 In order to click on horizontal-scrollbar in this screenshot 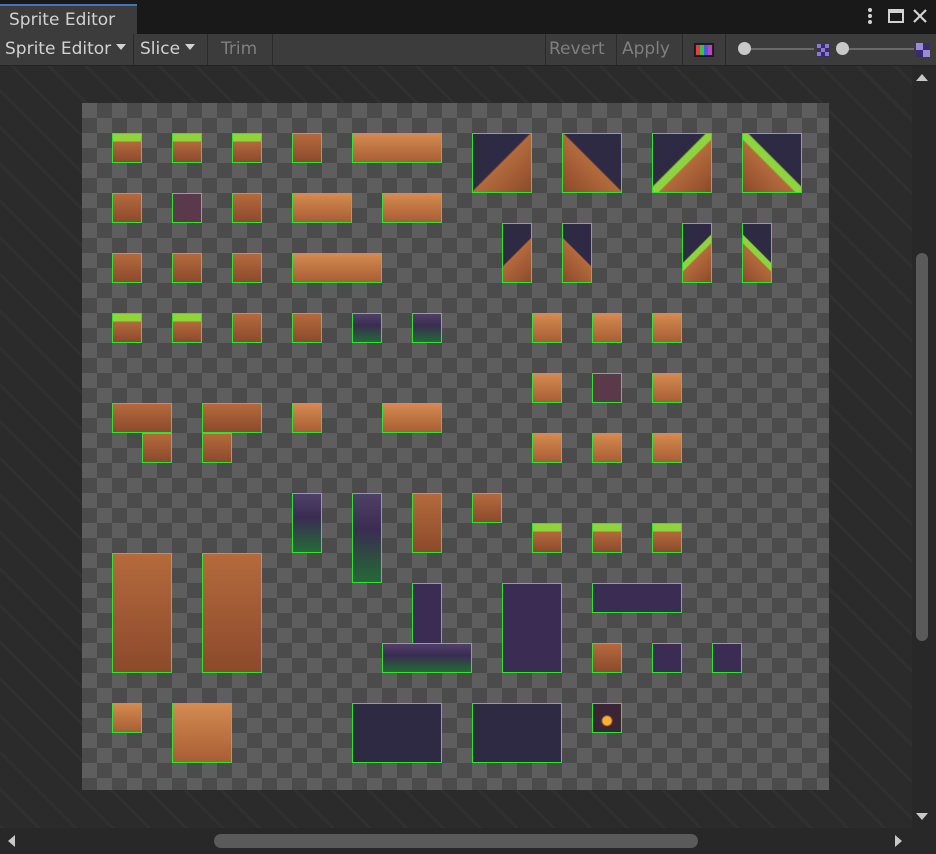, I will do `click(456, 841)`.